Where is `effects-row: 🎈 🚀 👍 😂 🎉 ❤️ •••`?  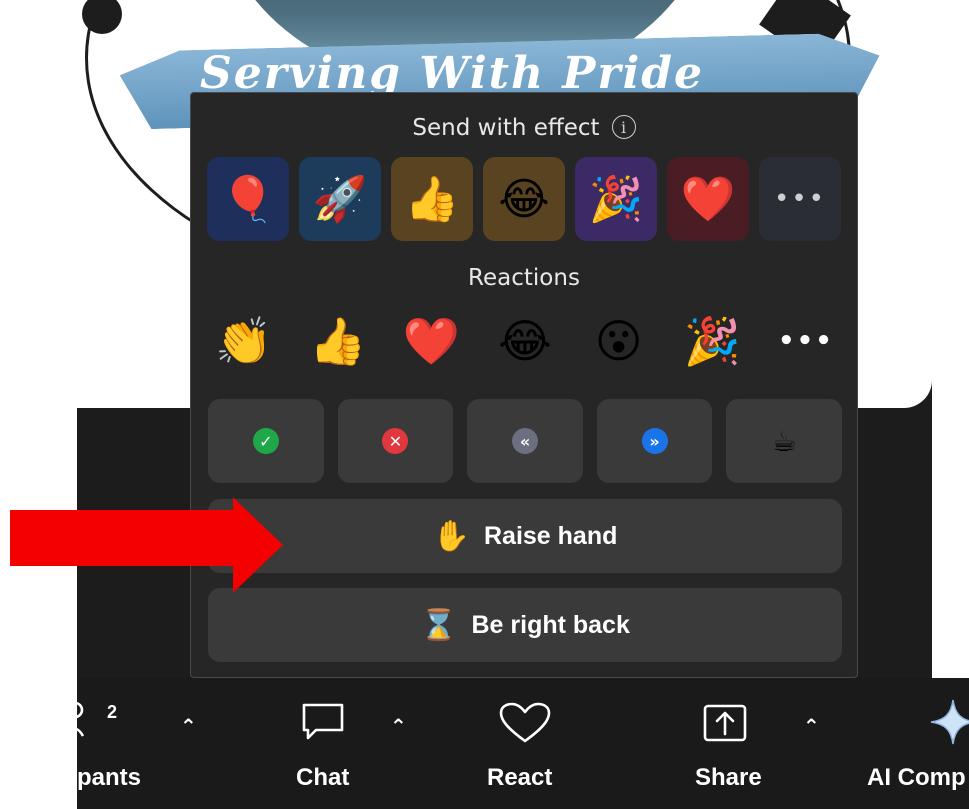
effects-row: 🎈 🚀 👍 😂 🎉 ❤️ ••• is located at coordinates (527, 200).